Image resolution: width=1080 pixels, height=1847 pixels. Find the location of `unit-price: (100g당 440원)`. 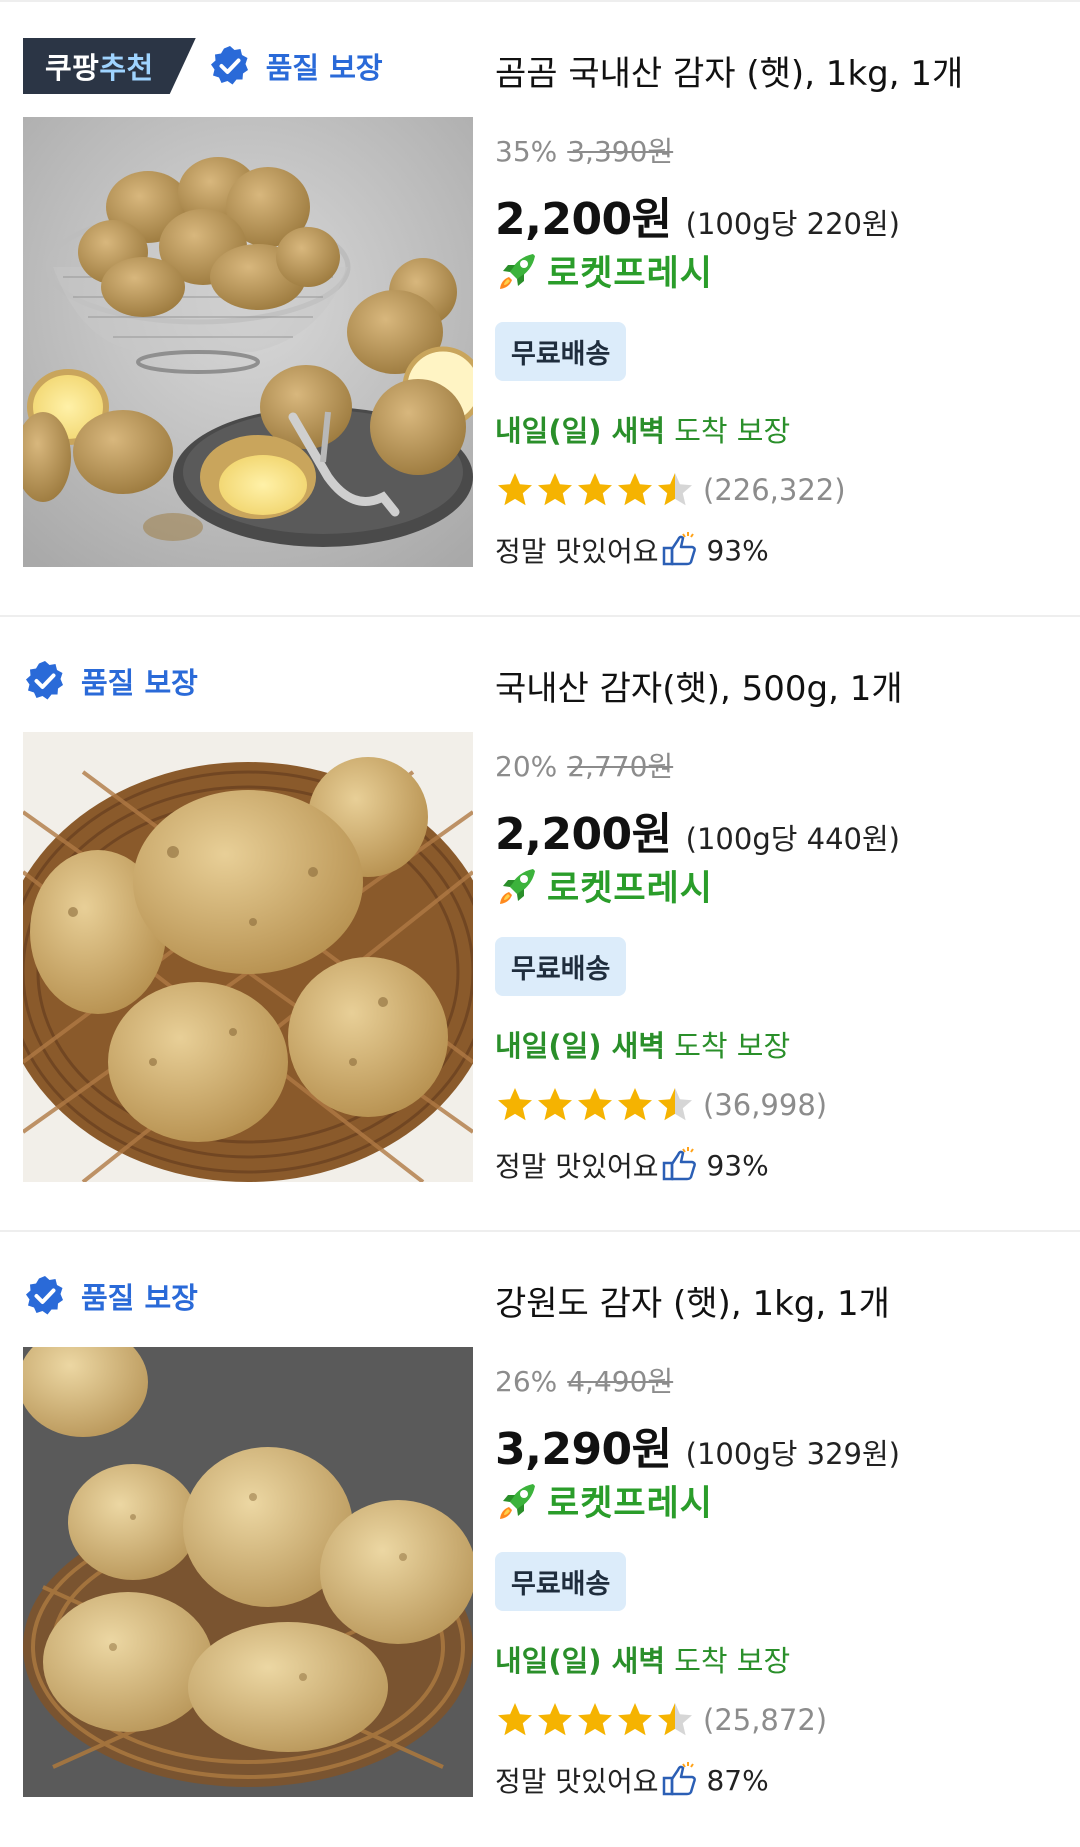

unit-price: (100g당 440원) is located at coordinates (792, 839).